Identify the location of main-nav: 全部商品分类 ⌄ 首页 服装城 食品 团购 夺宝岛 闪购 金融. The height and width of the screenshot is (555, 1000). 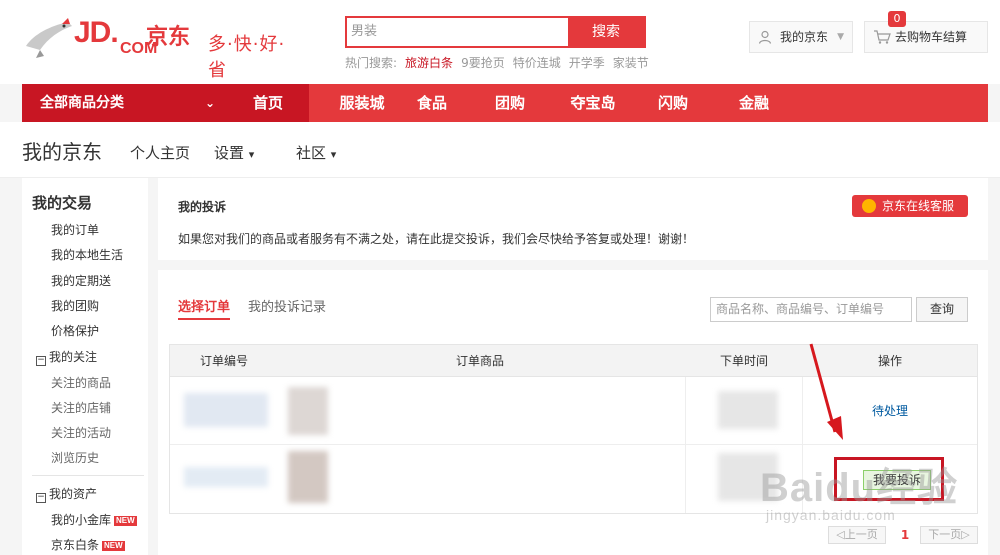
(505, 103).